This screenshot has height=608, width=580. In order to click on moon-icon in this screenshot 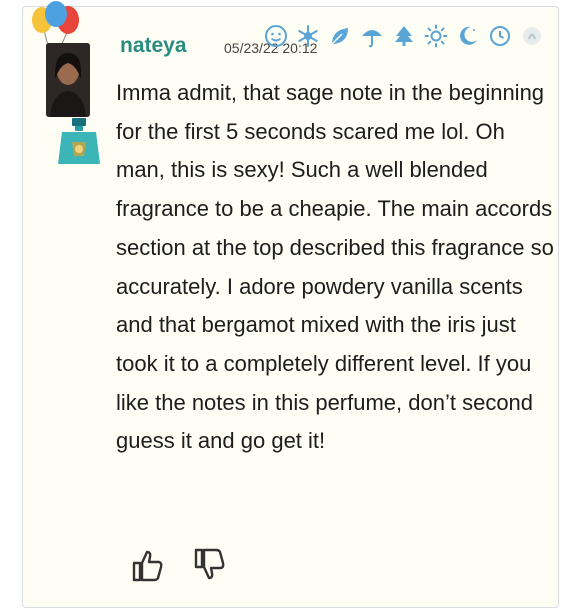, I will do `click(468, 36)`.